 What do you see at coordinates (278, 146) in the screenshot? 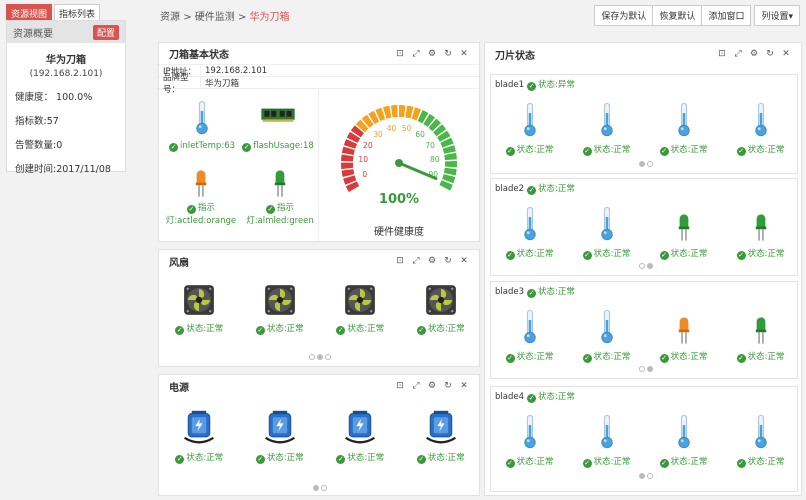
I see `flash-usage-status: ✓ flashUsage:18` at bounding box center [278, 146].